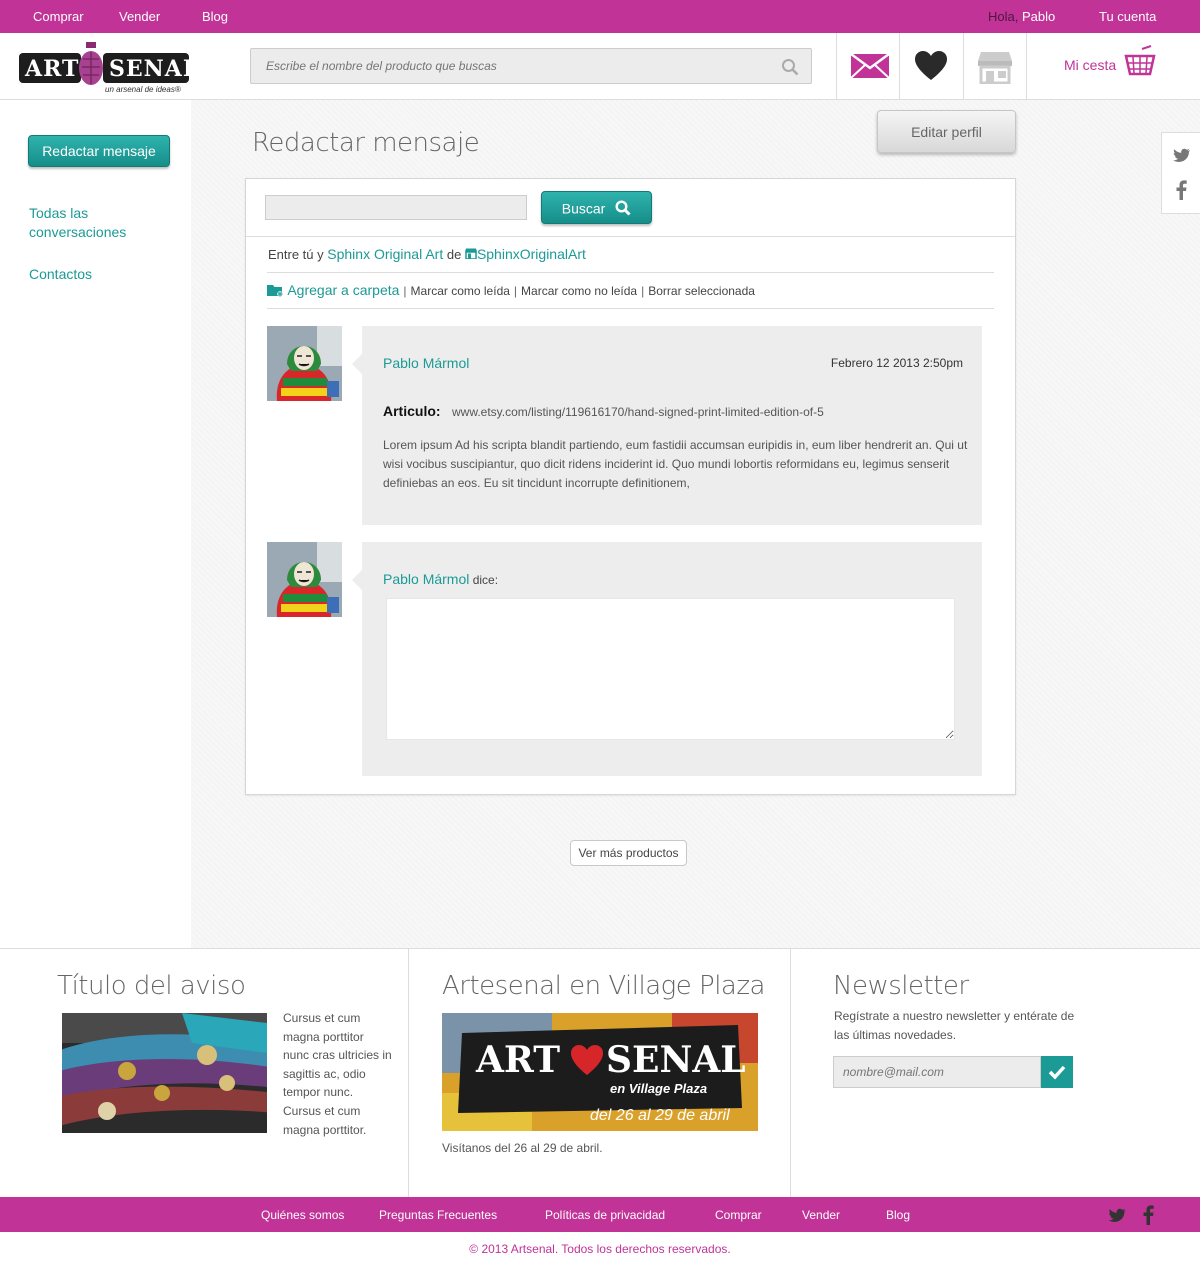 The height and width of the screenshot is (1267, 1200). Describe the element at coordinates (511, 66) in the screenshot. I see `search-input` at that location.